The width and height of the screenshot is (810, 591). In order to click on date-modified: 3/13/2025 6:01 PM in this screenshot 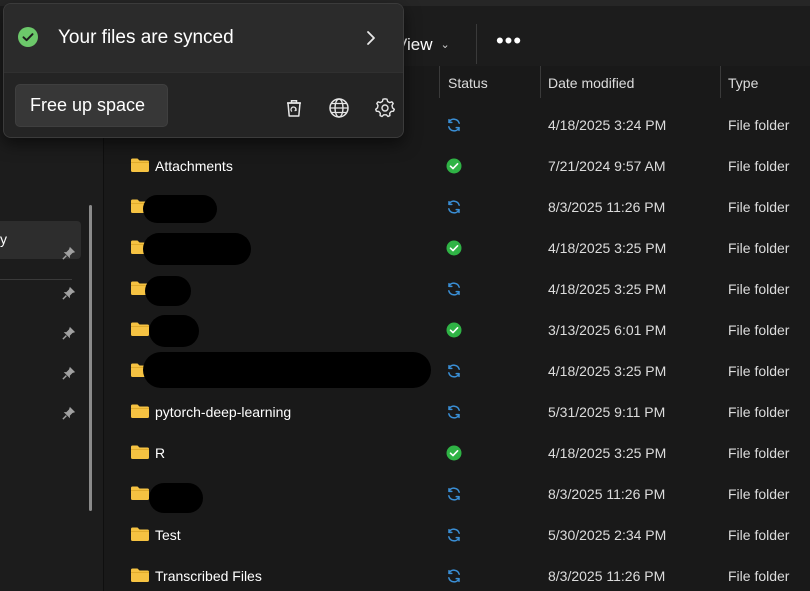, I will do `click(607, 330)`.